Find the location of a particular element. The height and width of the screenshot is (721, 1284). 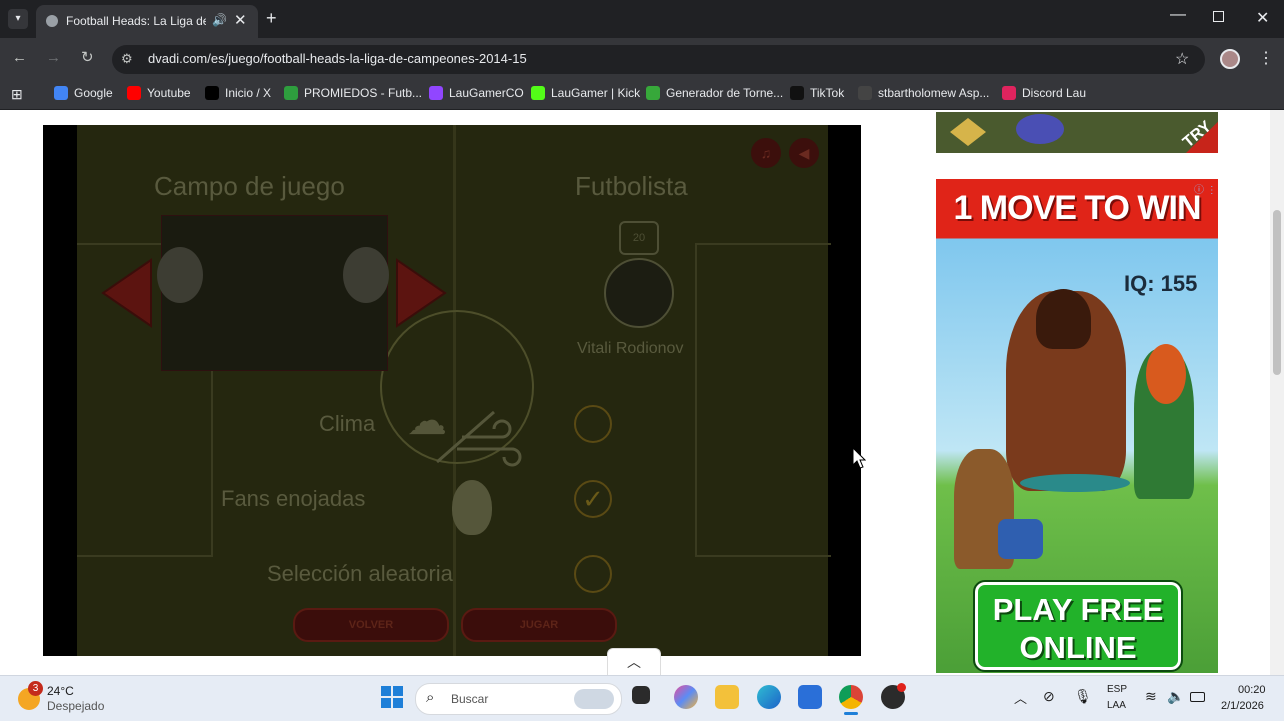

bookmarks-bar is located at coordinates (642, 95).